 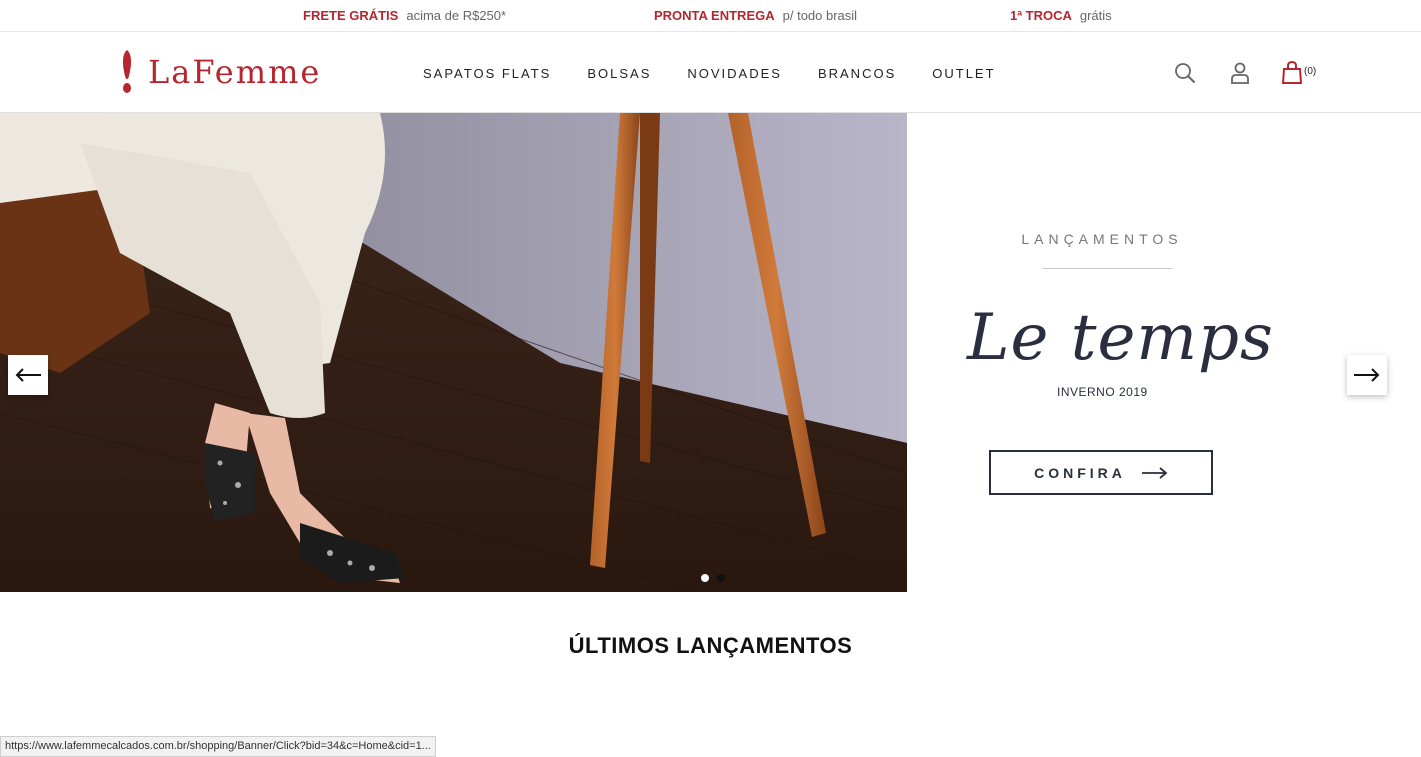 I want to click on cart-count: (0), so click(x=1310, y=71).